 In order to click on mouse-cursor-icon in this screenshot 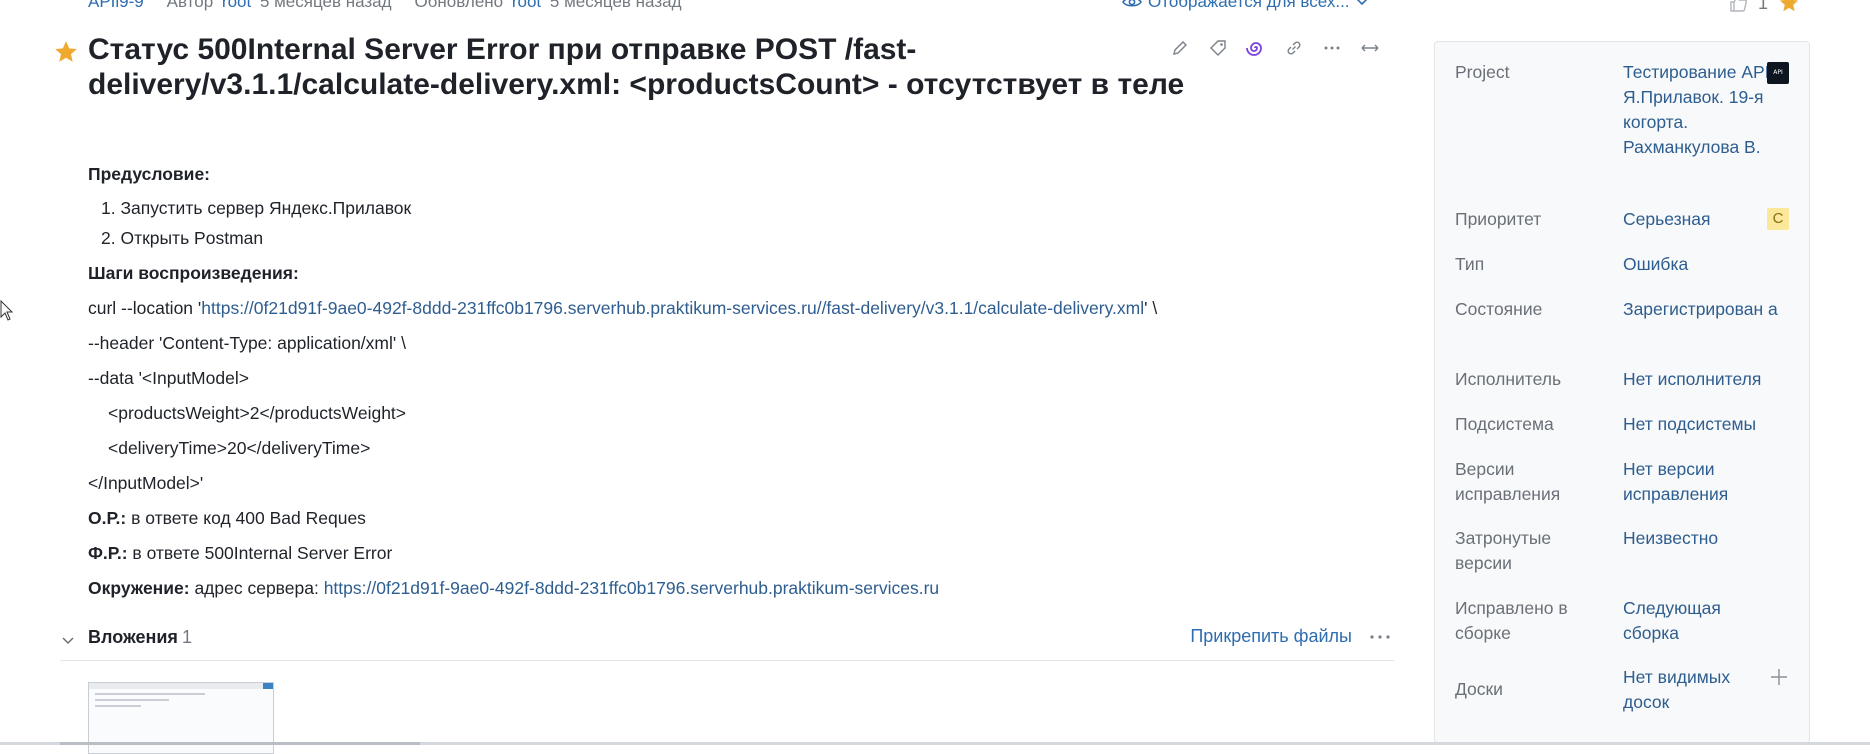, I will do `click(7, 310)`.